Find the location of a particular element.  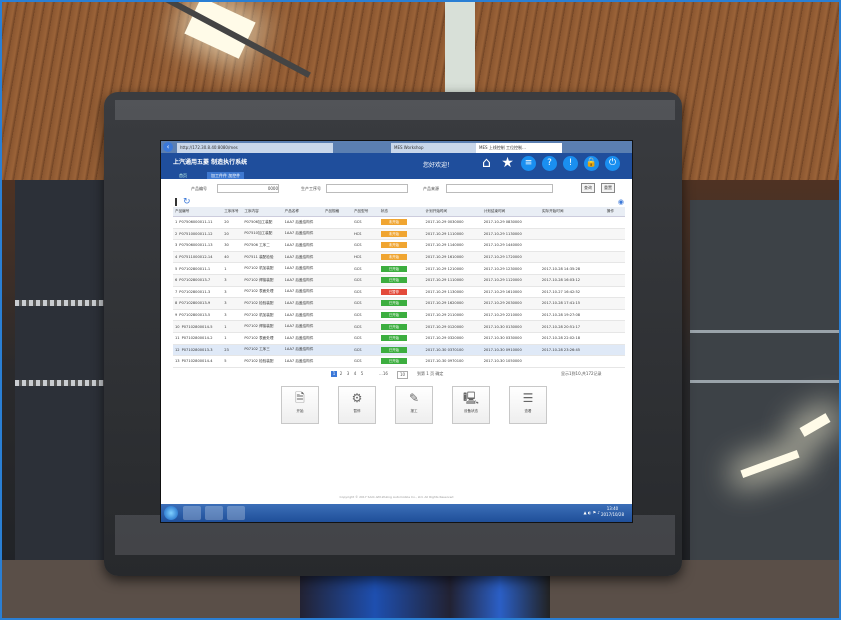

source-field is located at coordinates (499, 188).